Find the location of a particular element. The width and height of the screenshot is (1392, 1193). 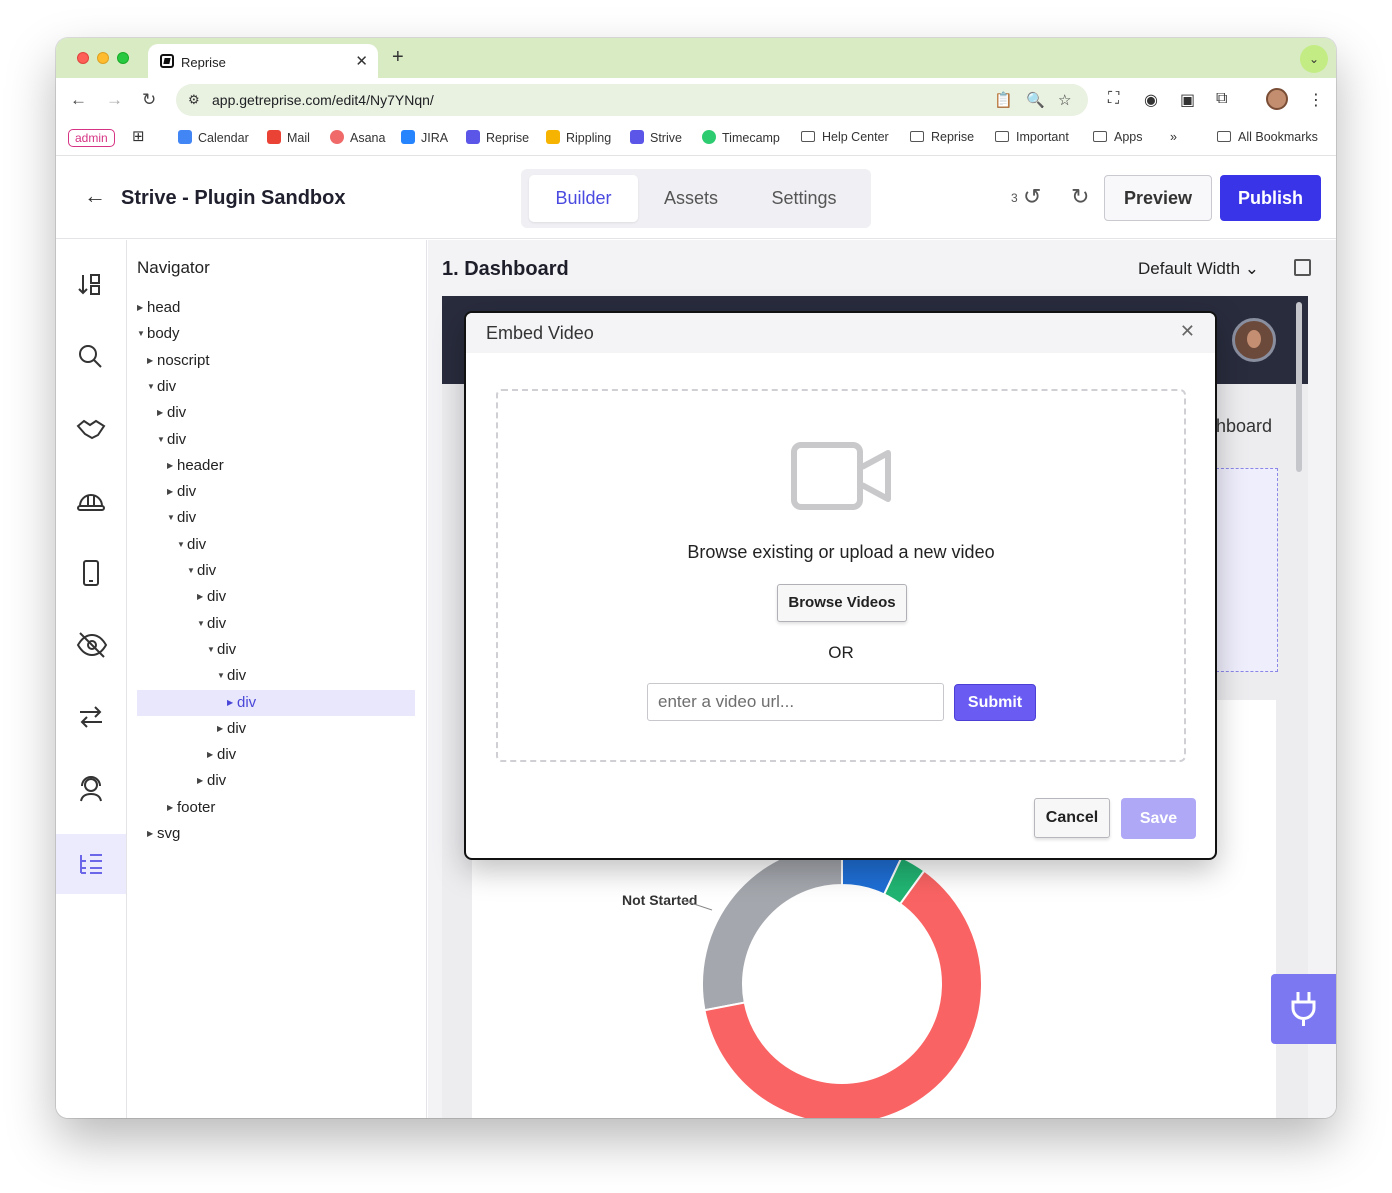

bookmark-important: Important is located at coordinates (1032, 137).